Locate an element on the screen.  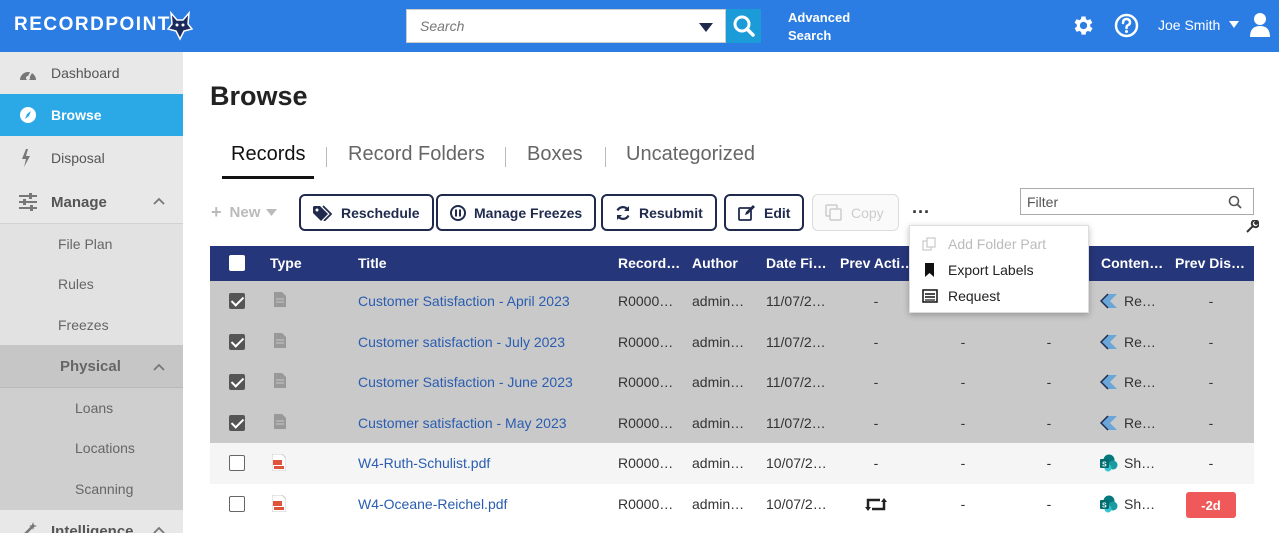
tab-records: Records is located at coordinates (268, 154).